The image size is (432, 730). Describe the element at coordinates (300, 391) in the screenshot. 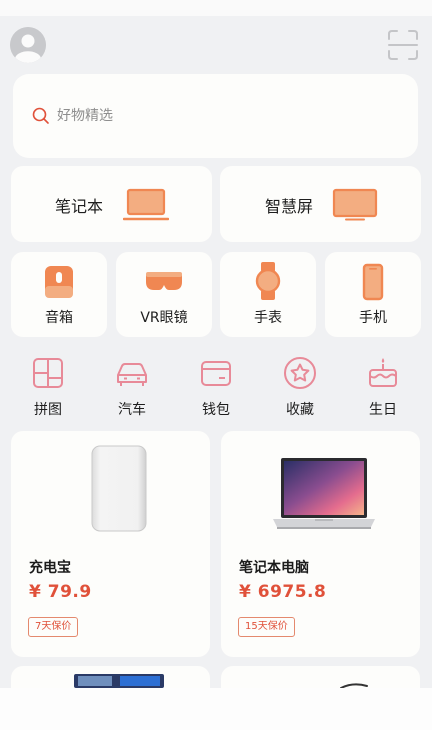

I see `quick-link-favorites: 收藏` at that location.